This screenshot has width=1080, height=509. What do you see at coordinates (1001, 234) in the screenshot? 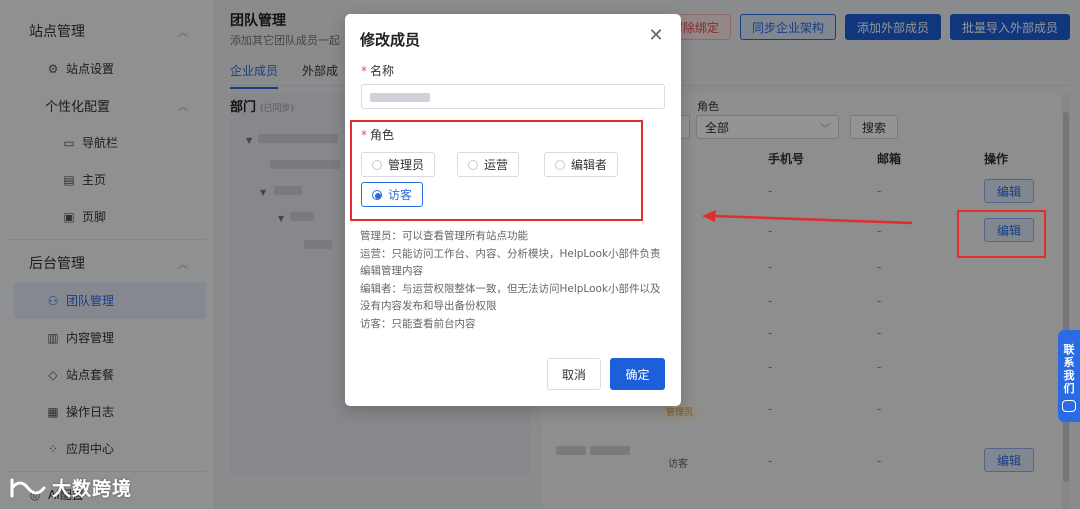
I see `annotation-highlight-edit` at bounding box center [1001, 234].